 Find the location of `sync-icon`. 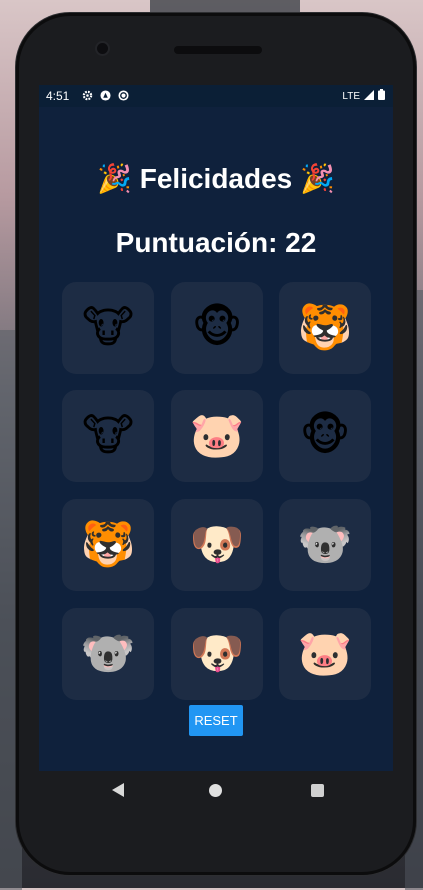

sync-icon is located at coordinates (123, 95).